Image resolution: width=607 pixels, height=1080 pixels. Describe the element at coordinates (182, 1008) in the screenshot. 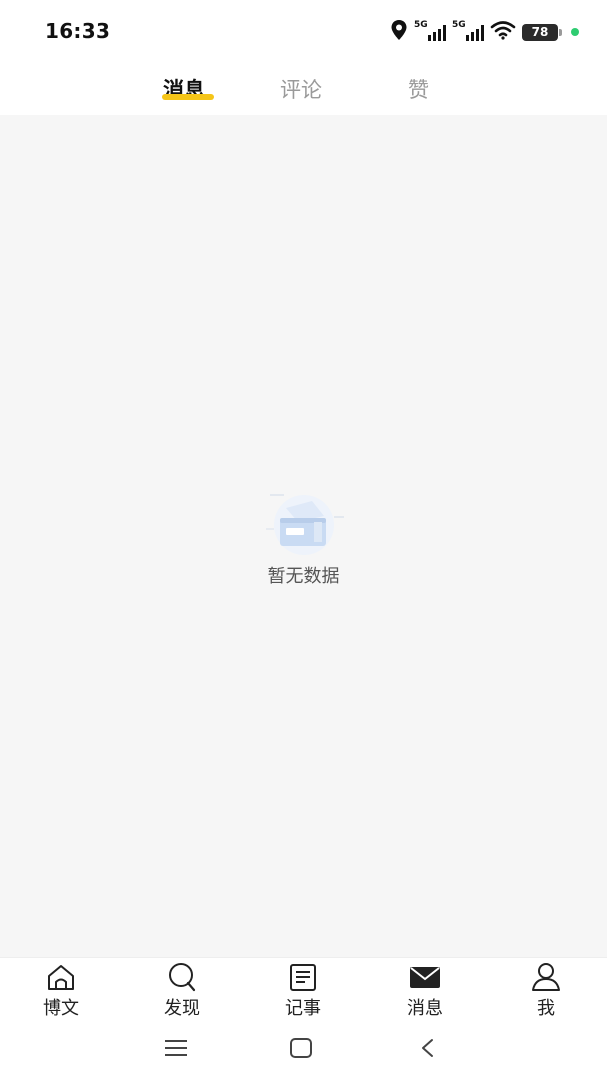

I see `nav-label: 发现` at that location.